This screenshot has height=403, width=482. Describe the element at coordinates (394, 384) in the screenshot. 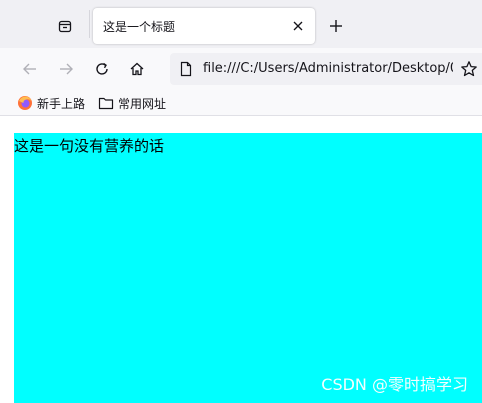

I see `watermark: CSDN @零时搞学习` at that location.